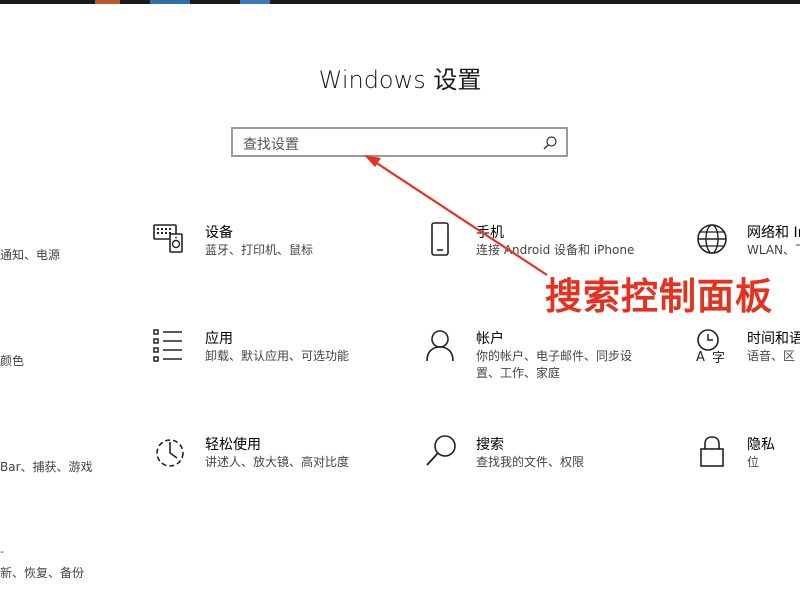 The width and height of the screenshot is (800, 600). I want to click on ease-of-access-icon, so click(171, 452).